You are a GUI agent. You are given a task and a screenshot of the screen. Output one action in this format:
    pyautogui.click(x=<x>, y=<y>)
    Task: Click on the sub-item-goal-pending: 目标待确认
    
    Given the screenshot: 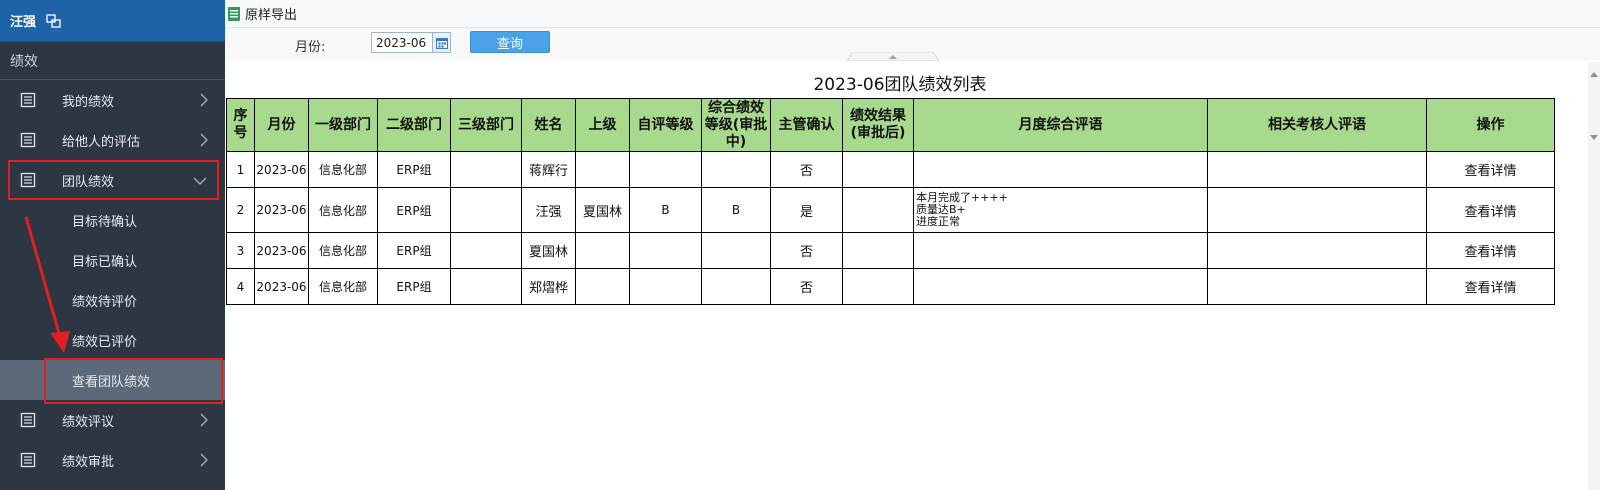 What is the action you would take?
    pyautogui.click(x=112, y=220)
    